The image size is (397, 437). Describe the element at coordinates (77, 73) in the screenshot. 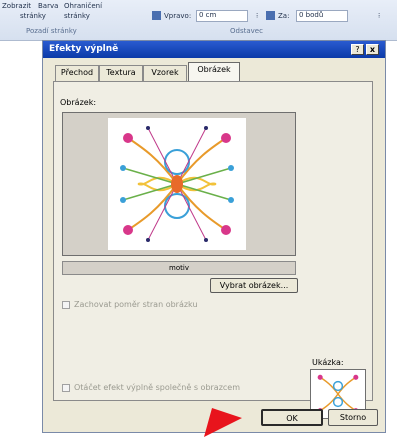

I see `tab-gradient: Přechod` at that location.